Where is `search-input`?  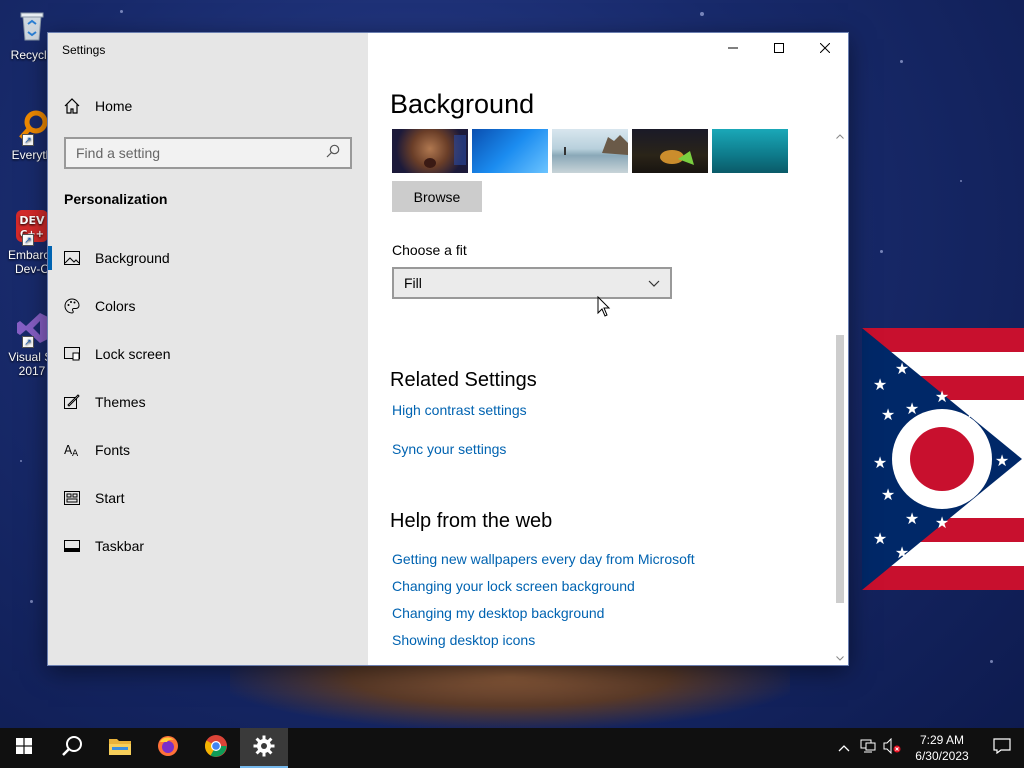 search-input is located at coordinates (201, 153).